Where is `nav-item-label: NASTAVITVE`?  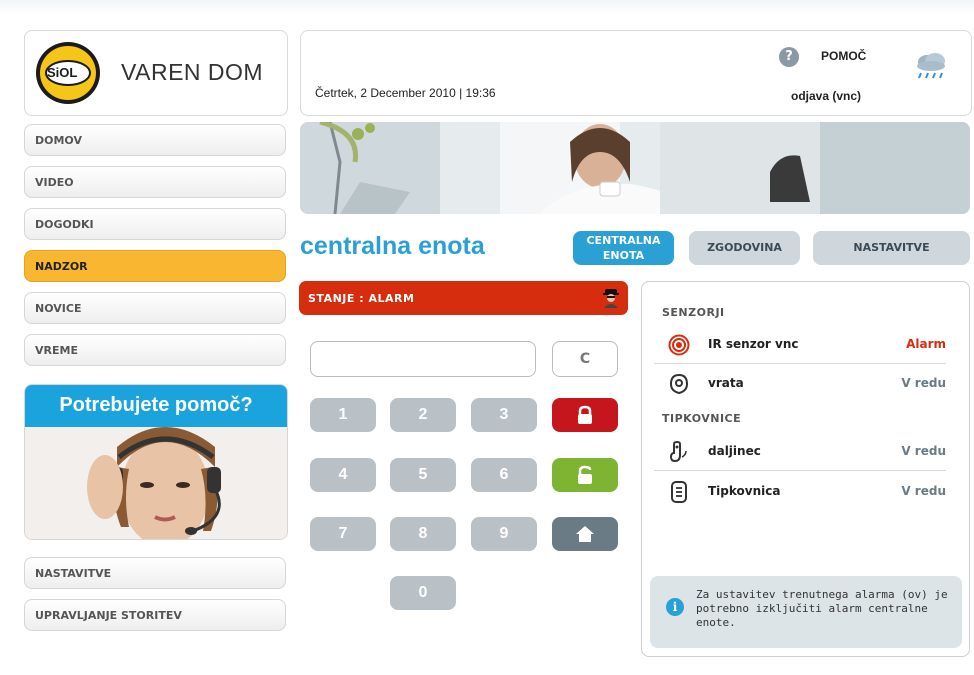
nav-item-label: NASTAVITVE is located at coordinates (73, 573).